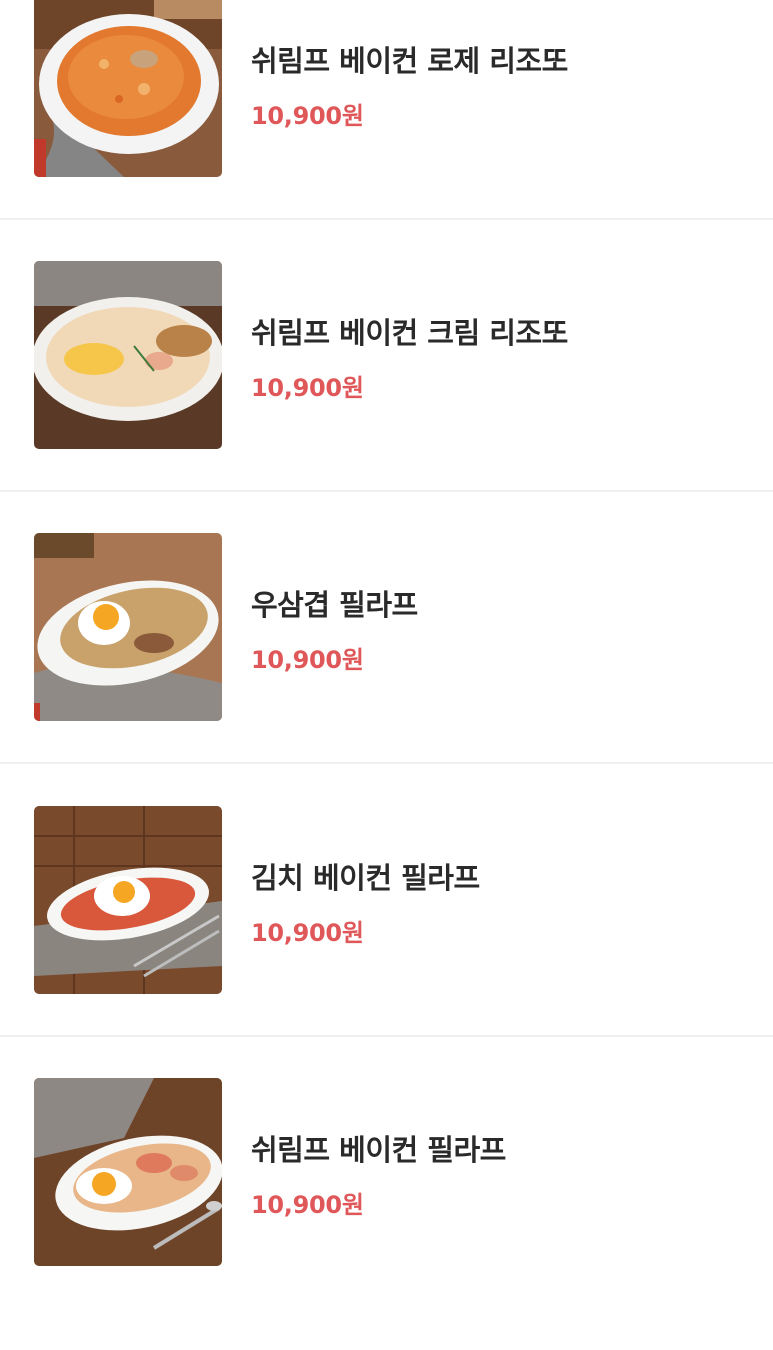 This screenshot has width=773, height=1350. What do you see at coordinates (378, 1148) in the screenshot?
I see `menu-item-name: 쉬림프 베이컨 필라프` at bounding box center [378, 1148].